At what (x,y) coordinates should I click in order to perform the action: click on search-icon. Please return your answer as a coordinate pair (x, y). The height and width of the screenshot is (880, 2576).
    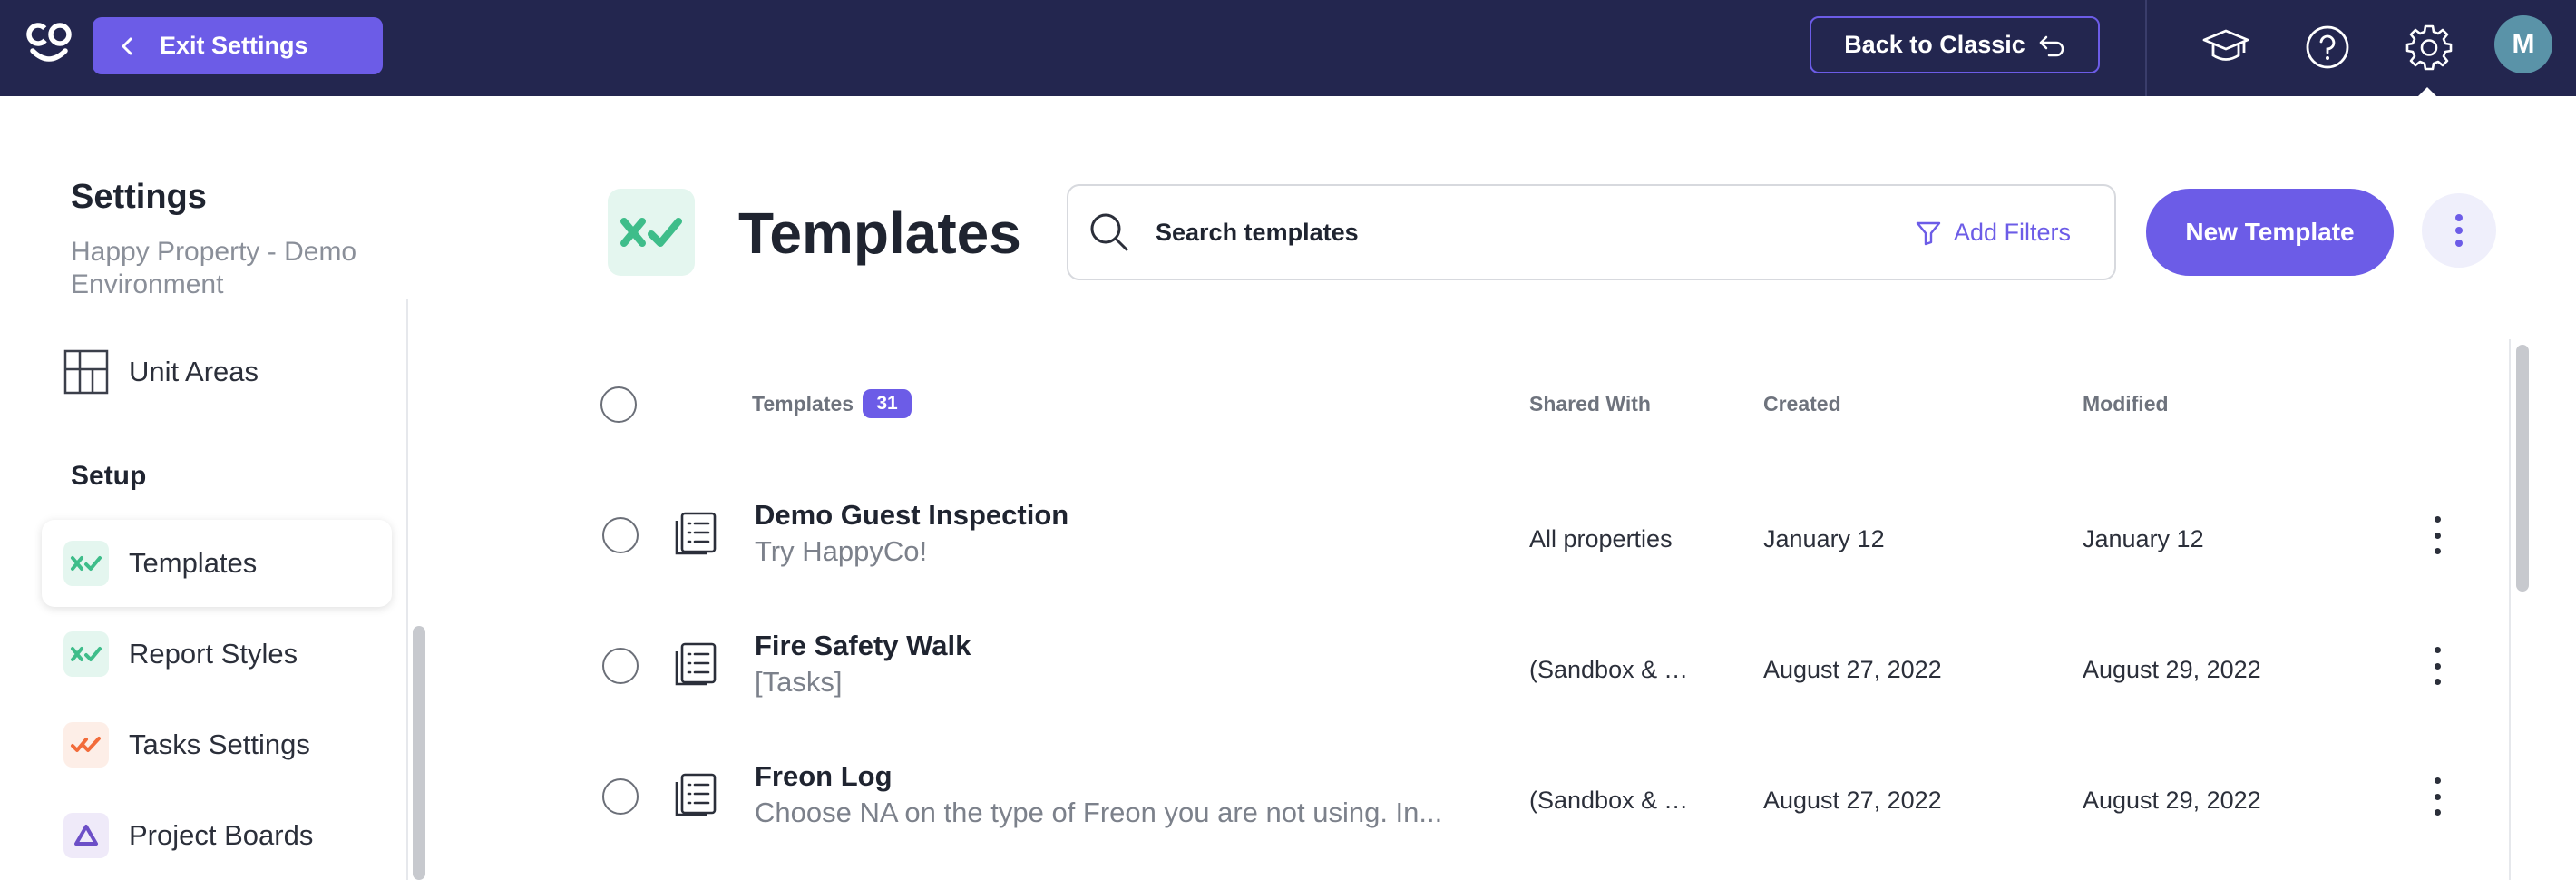
    Looking at the image, I should click on (1109, 232).